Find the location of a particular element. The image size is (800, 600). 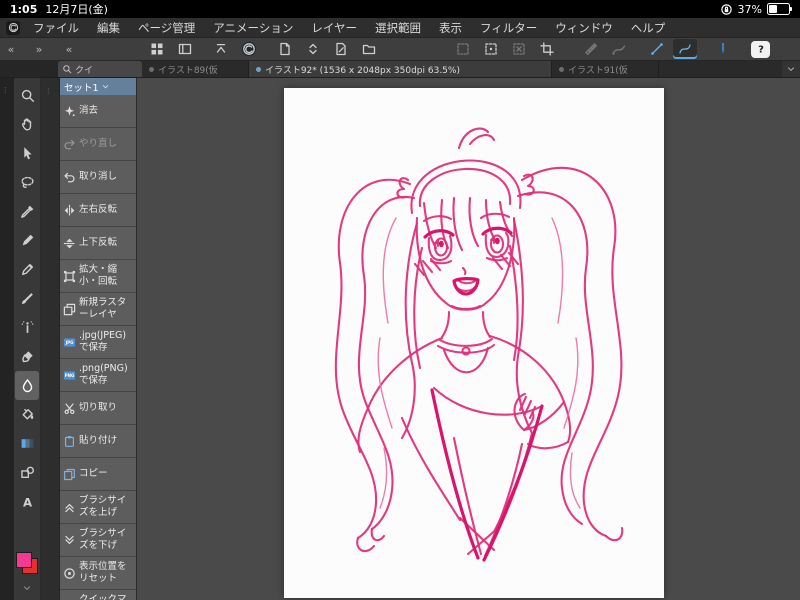

qa-command-label: クイックマスクの実行 is located at coordinates (103, 597).